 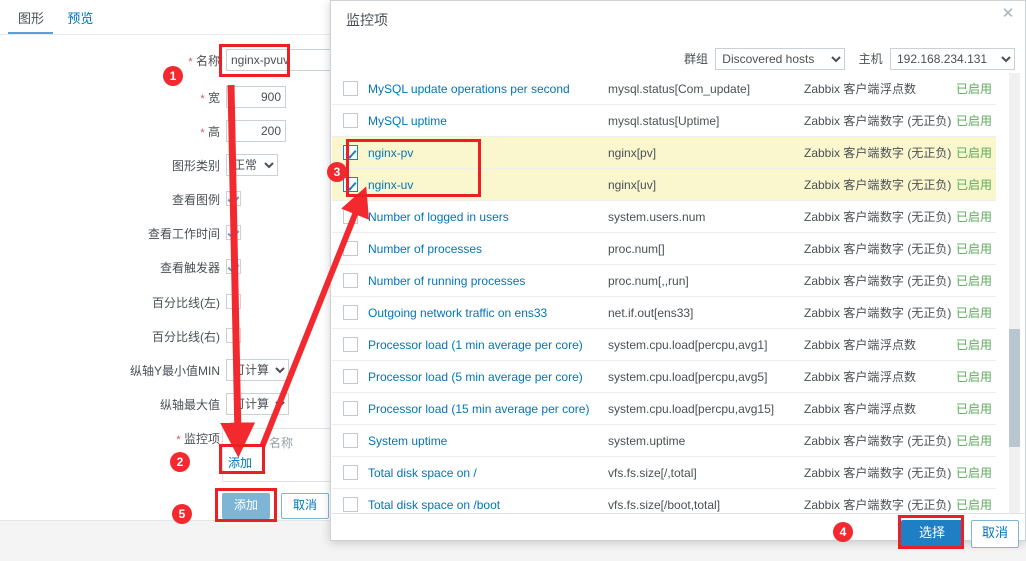 What do you see at coordinates (256, 97) in the screenshot?
I see `graph-width-input` at bounding box center [256, 97].